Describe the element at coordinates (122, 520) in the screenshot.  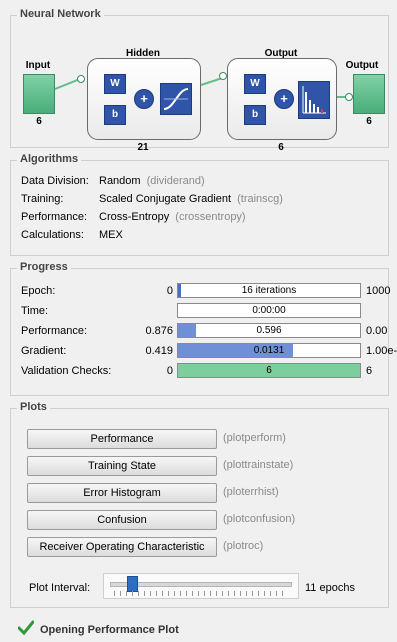
I see `plot-confusion-button: Confusion` at that location.